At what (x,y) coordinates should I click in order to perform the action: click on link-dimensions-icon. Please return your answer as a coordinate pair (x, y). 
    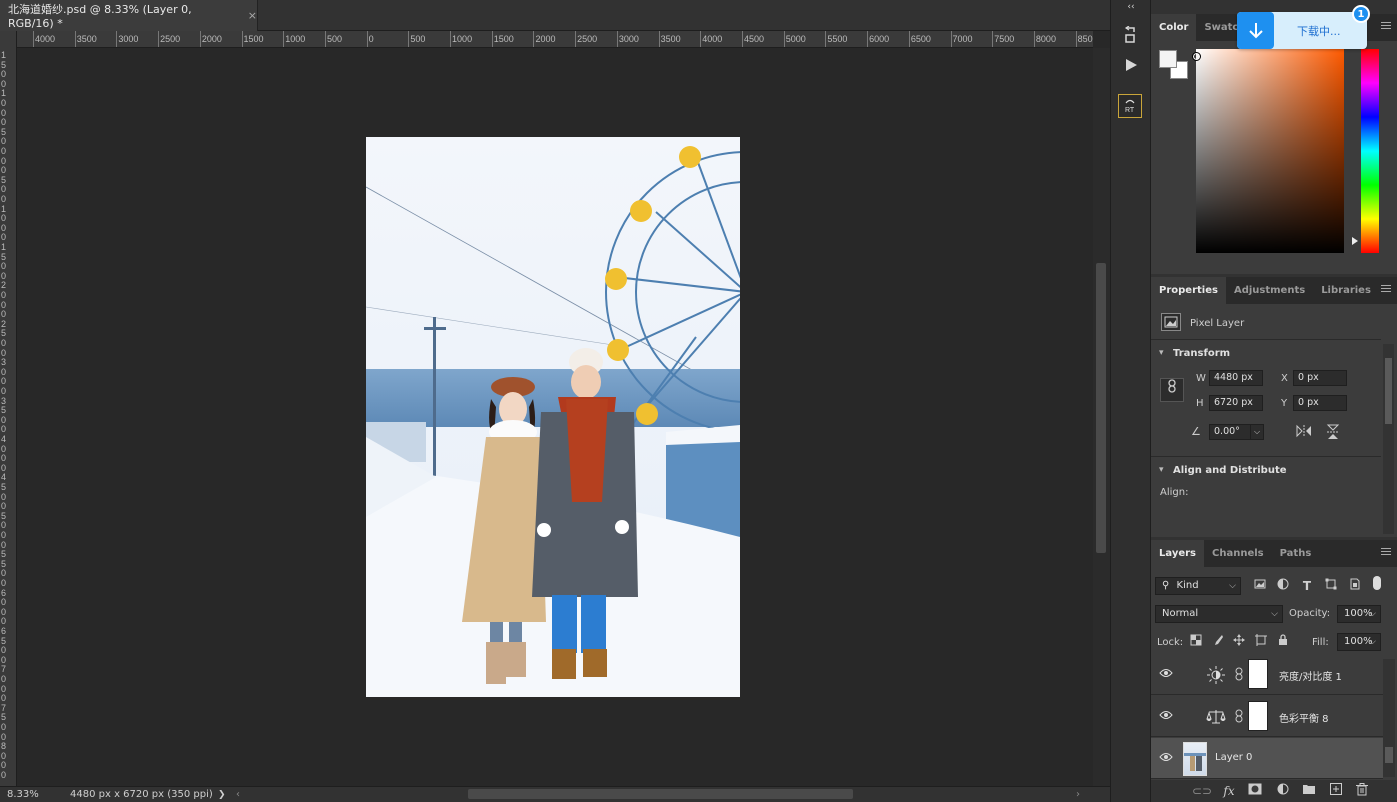
    Looking at the image, I should click on (1172, 390).